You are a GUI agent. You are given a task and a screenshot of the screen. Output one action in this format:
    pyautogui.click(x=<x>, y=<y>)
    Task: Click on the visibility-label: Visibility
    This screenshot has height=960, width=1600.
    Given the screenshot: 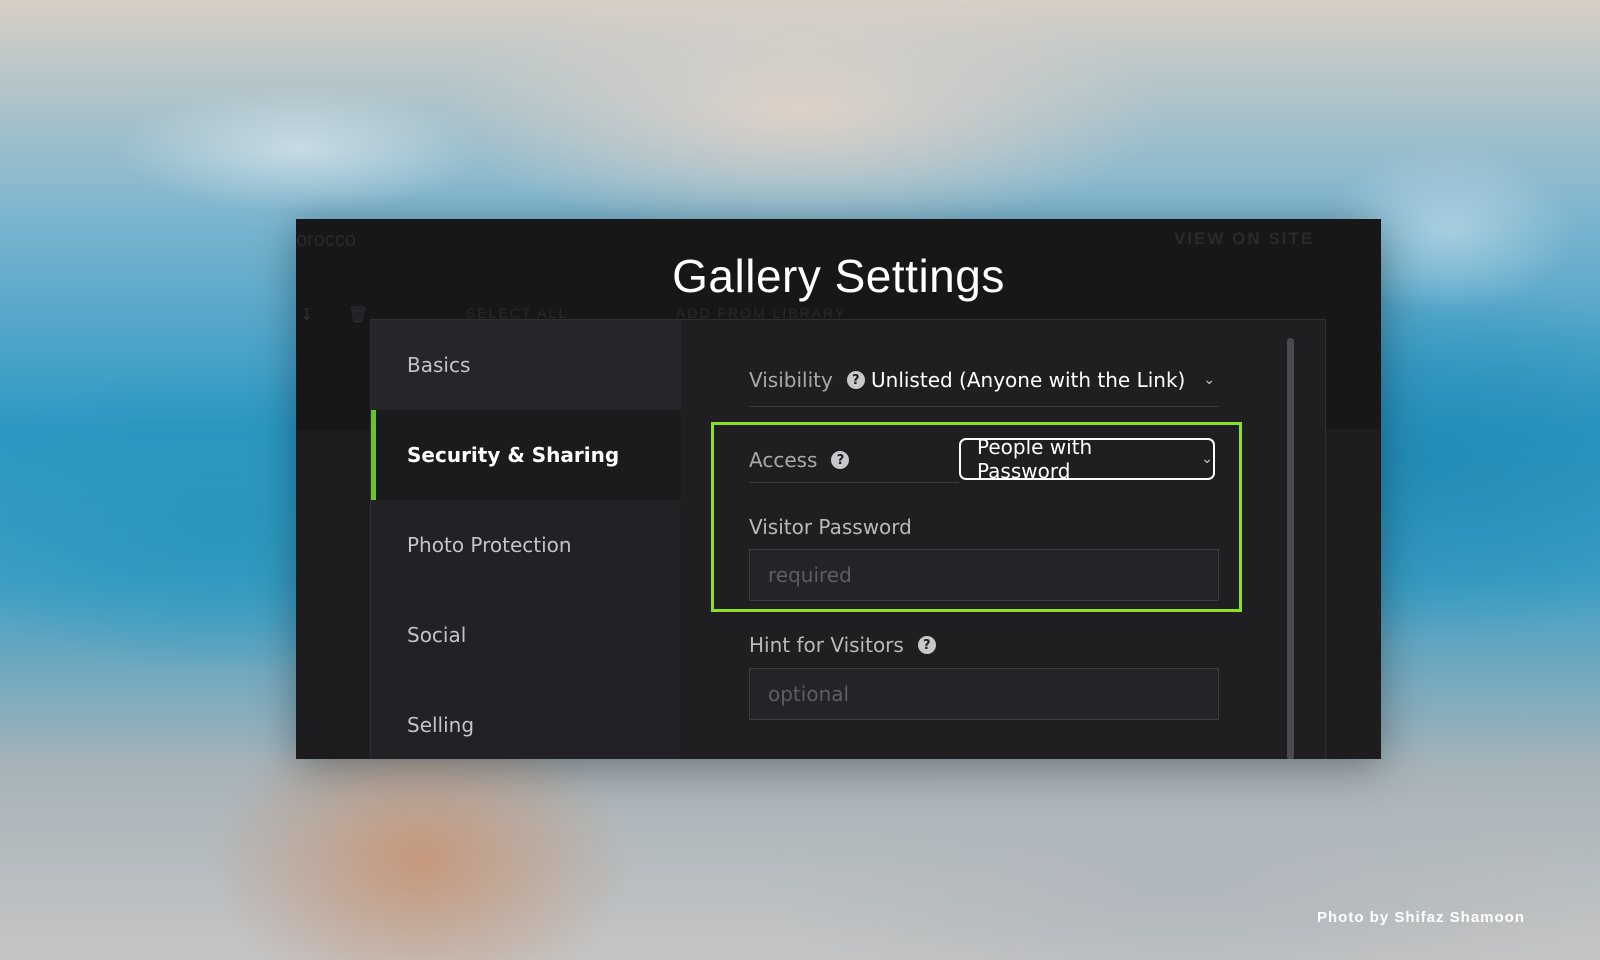 What is the action you would take?
    pyautogui.click(x=791, y=380)
    